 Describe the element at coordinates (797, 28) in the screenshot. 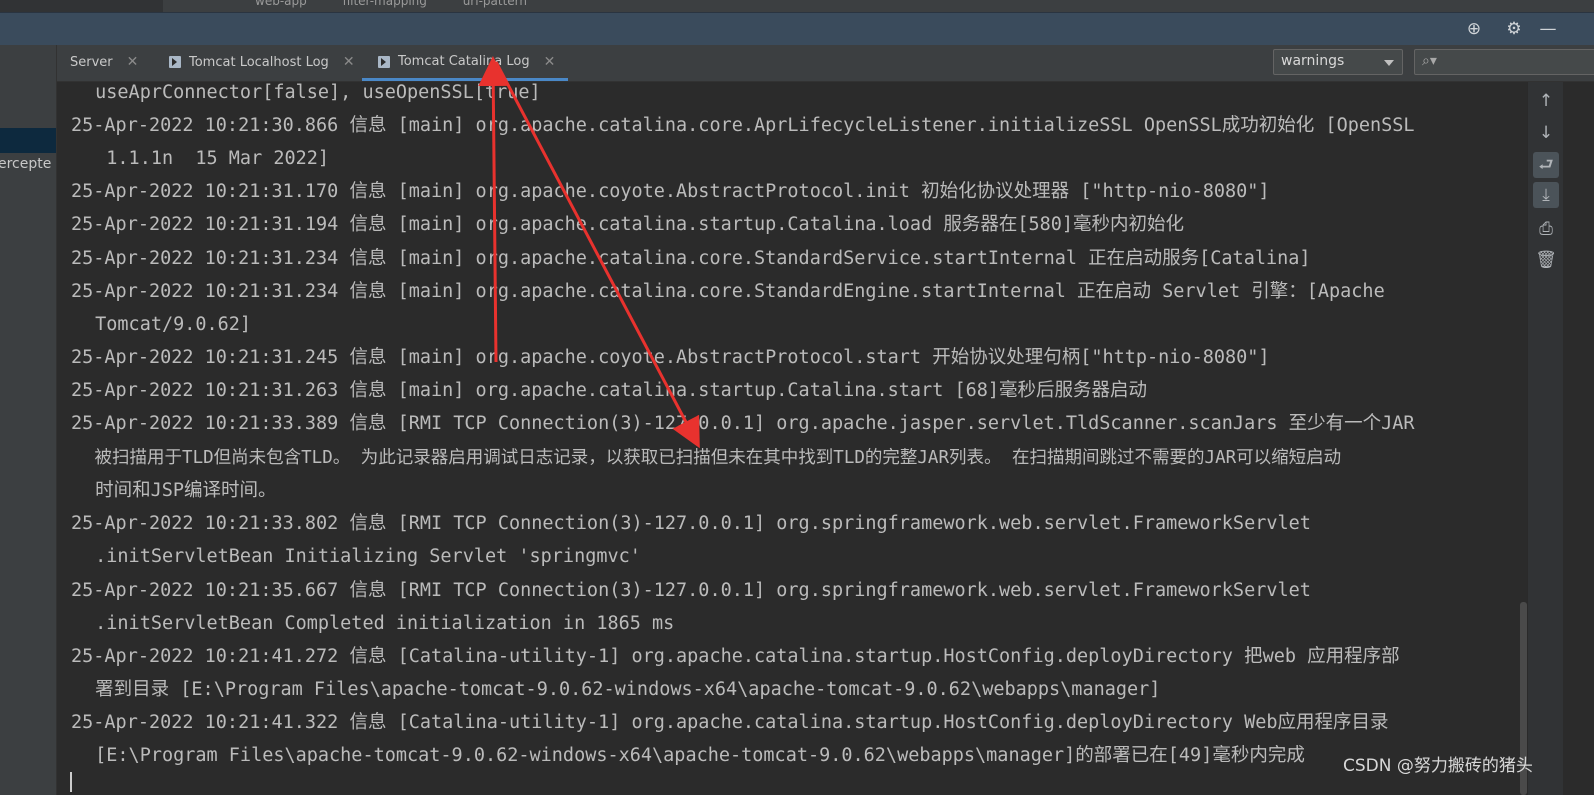

I see `services-tool-header: ⊕ ⚙ —` at that location.